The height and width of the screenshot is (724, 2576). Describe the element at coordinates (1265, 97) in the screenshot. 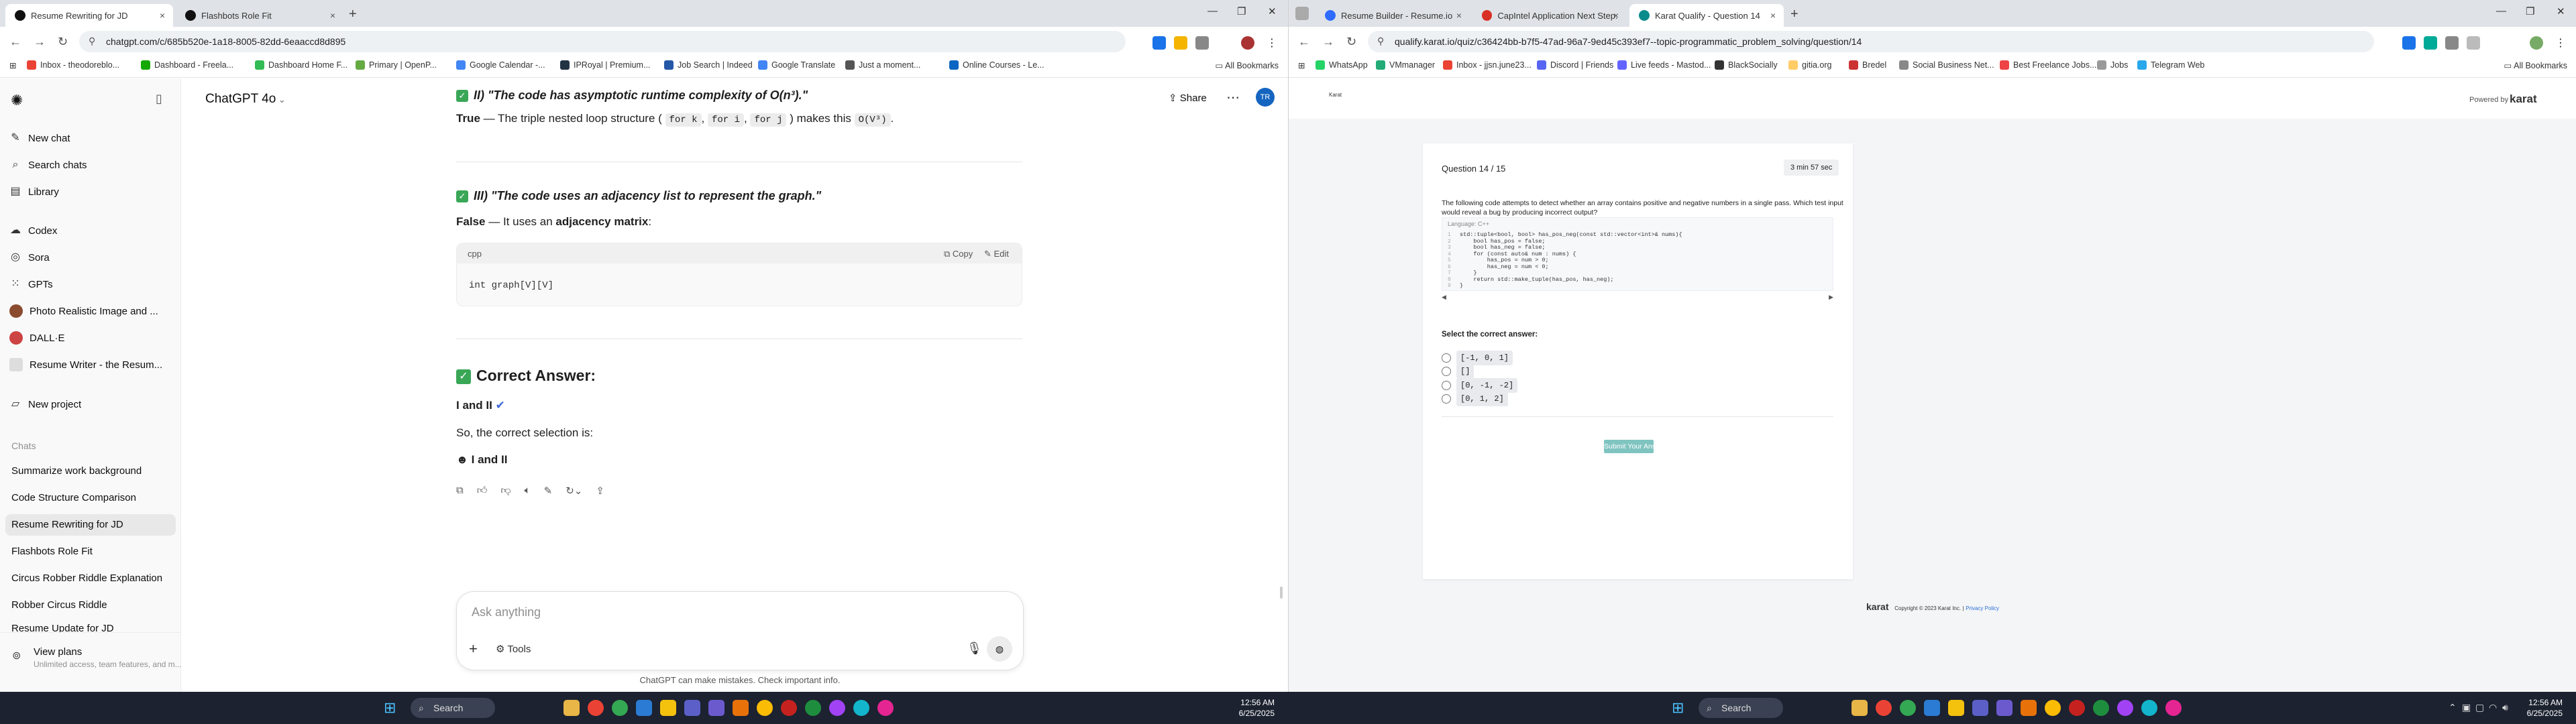

I see `user-avatar: TR` at that location.